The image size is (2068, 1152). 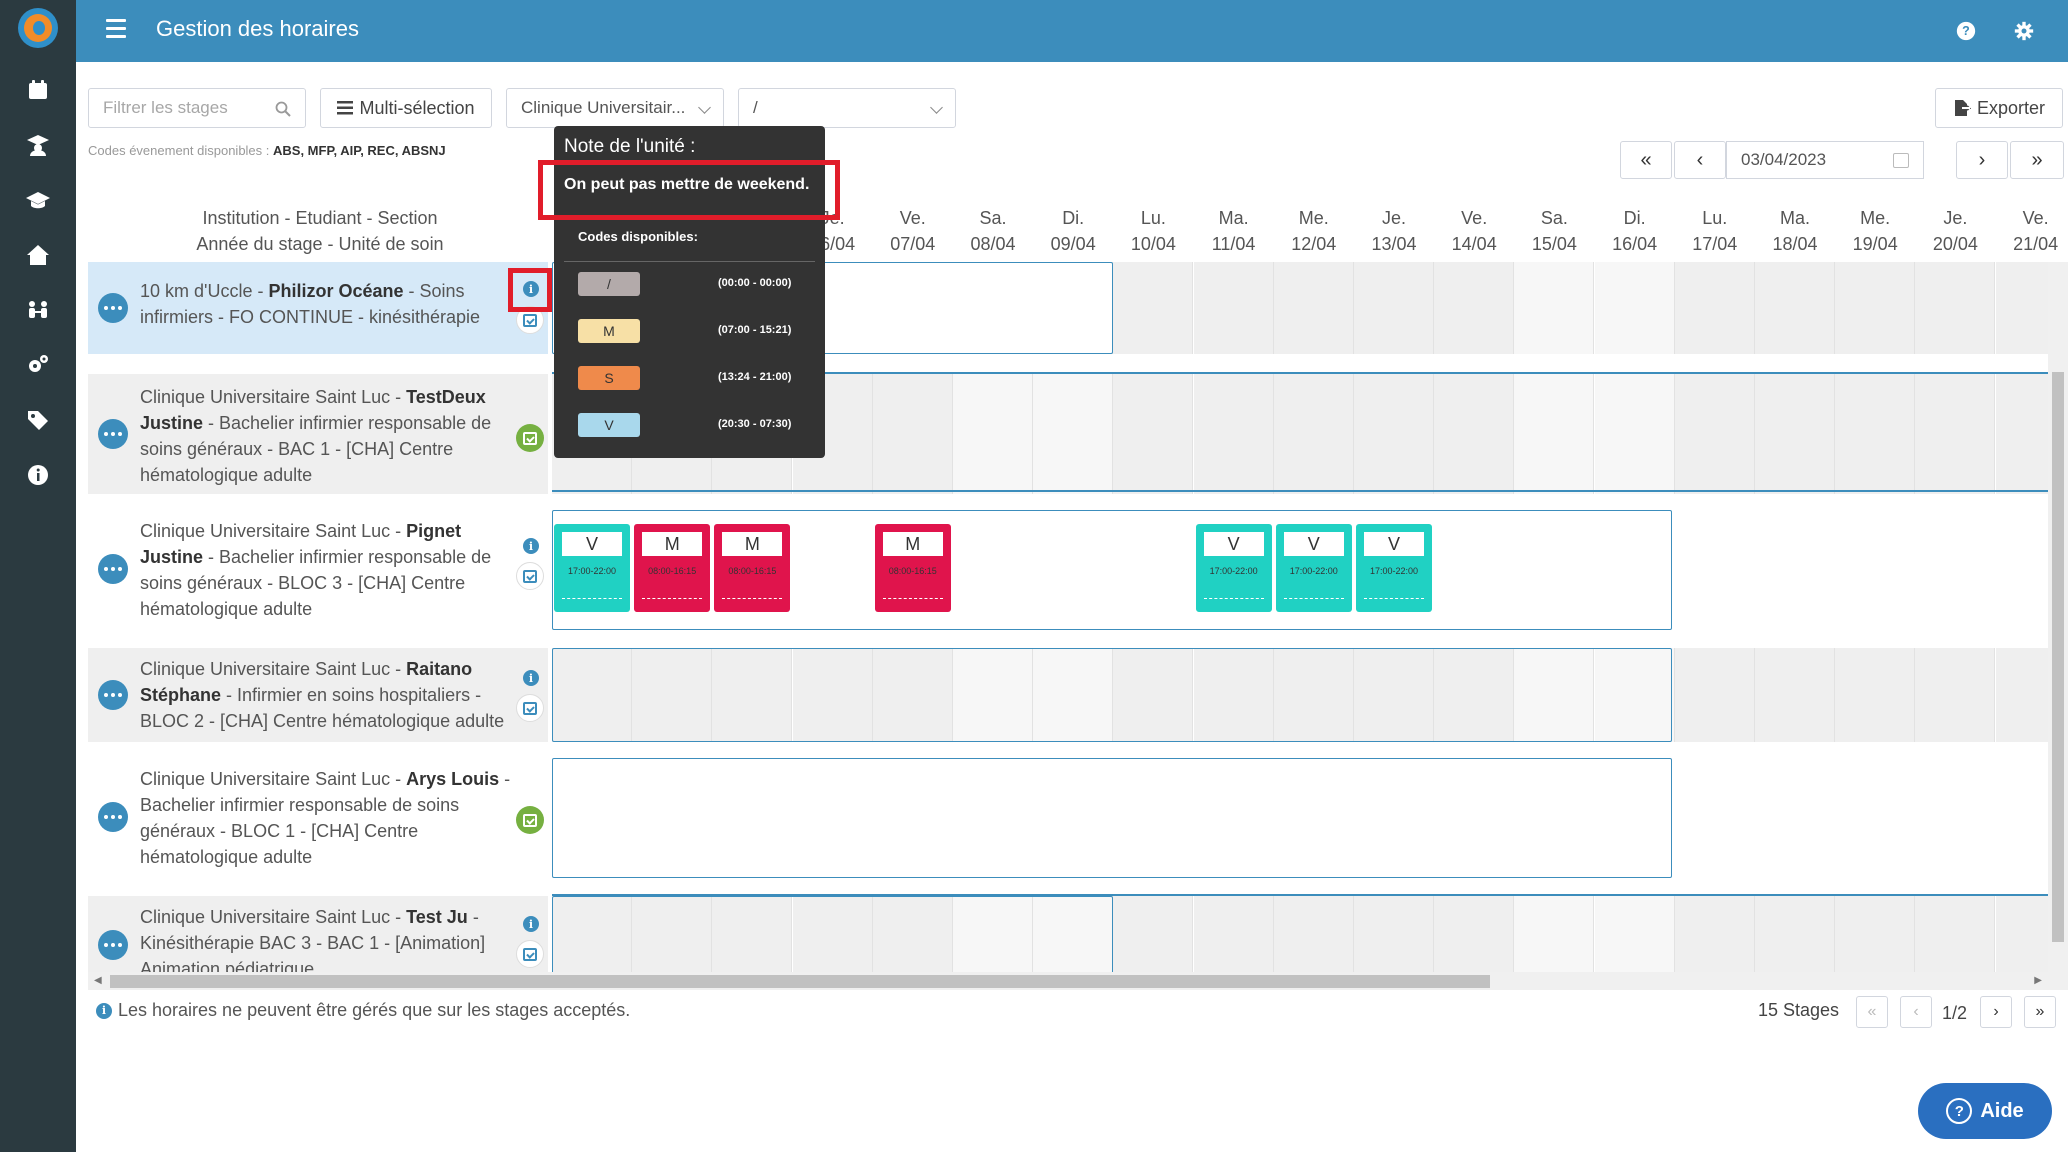 I want to click on date-first-button: «, so click(x=1646, y=160).